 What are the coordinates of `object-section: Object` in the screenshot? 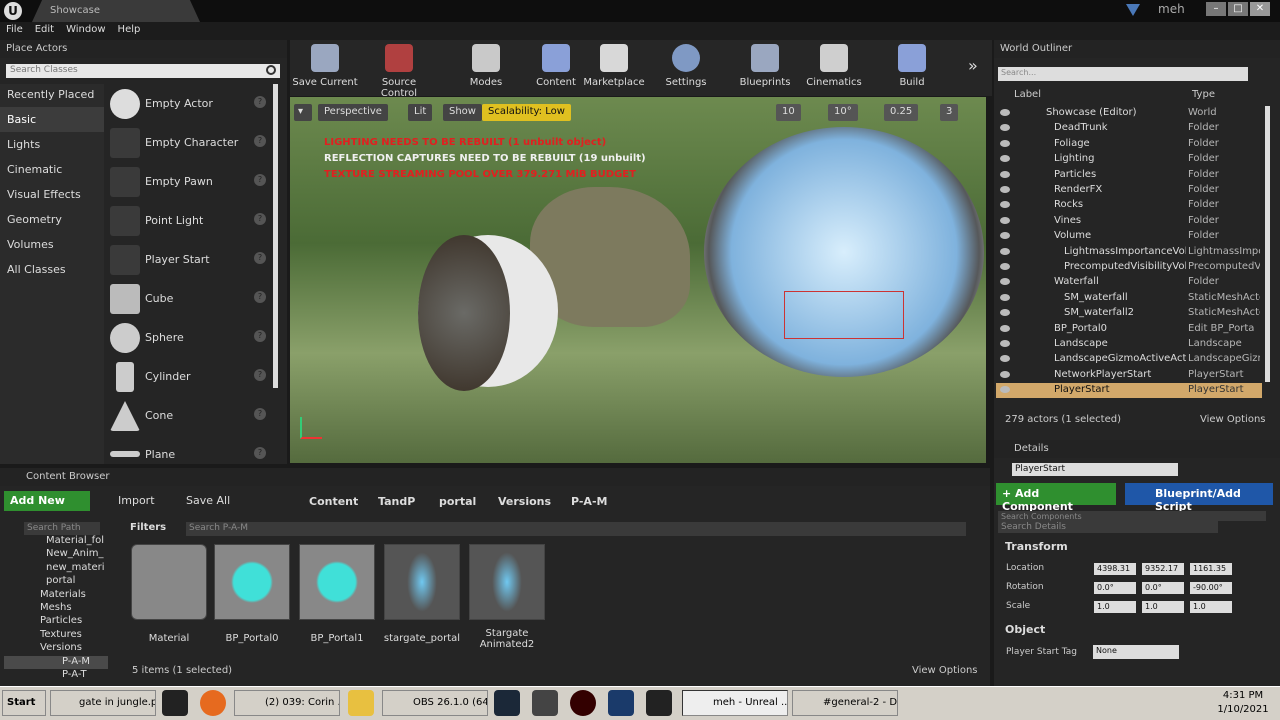 It's located at (1025, 629).